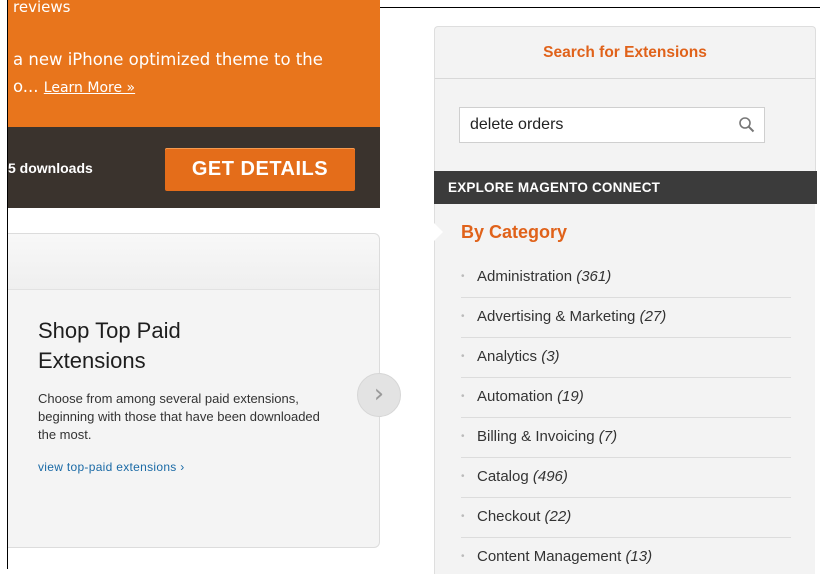 This screenshot has height=577, width=820. What do you see at coordinates (168, 59) in the screenshot?
I see `promo-text: a new iPhone optimized theme to the` at bounding box center [168, 59].